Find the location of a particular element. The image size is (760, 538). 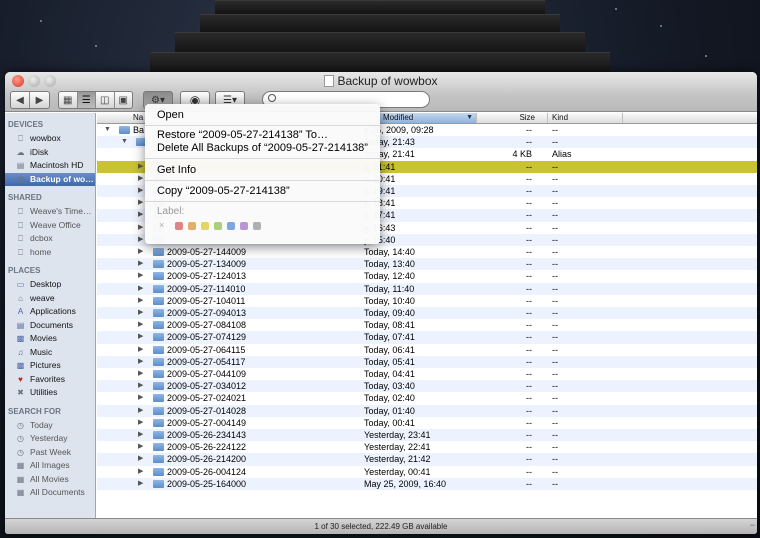

sidebar-item: ▤ Macintosh HD is located at coordinates (50, 166).